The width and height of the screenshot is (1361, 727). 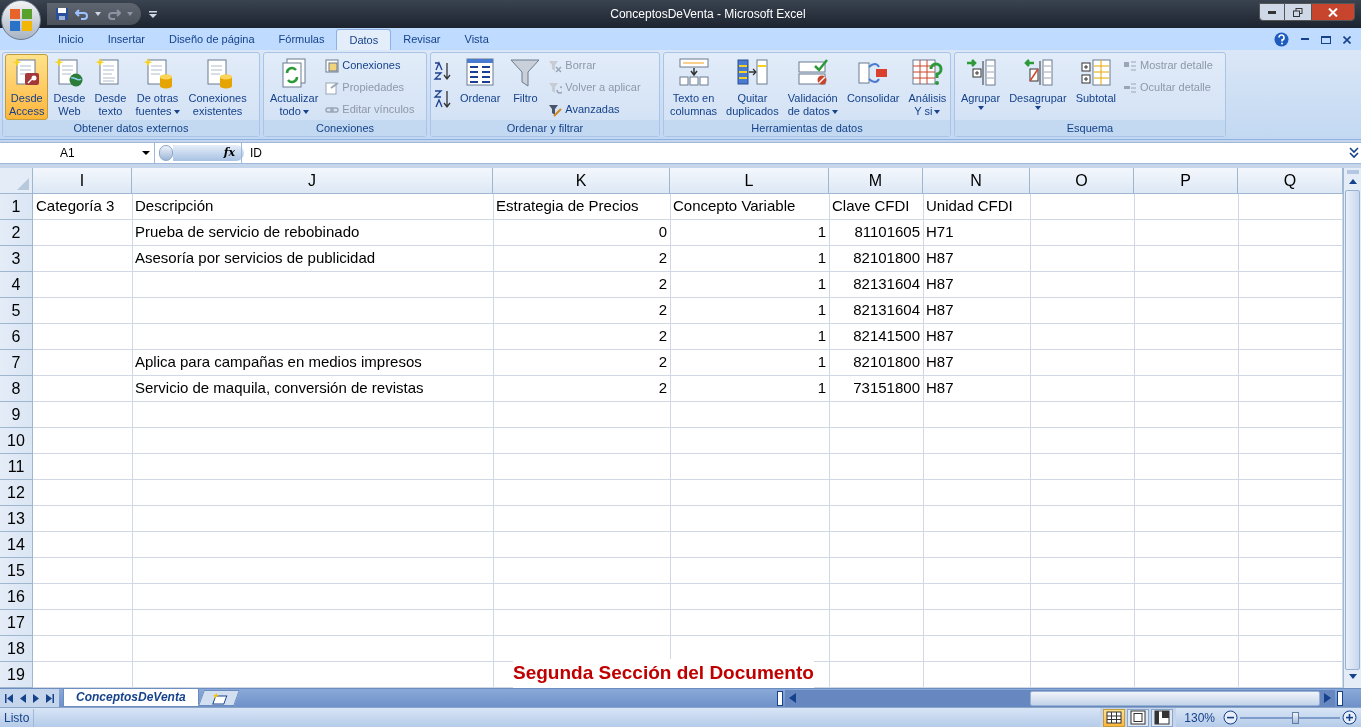 I want to click on row-header: 1, so click(x=16, y=207).